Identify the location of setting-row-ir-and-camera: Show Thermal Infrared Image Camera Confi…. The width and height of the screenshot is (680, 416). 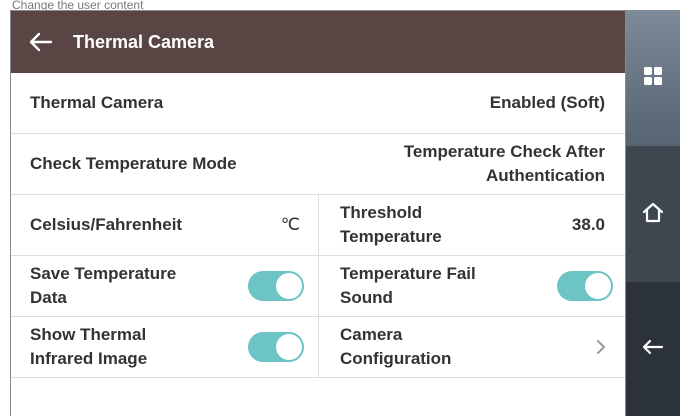
(318, 347).